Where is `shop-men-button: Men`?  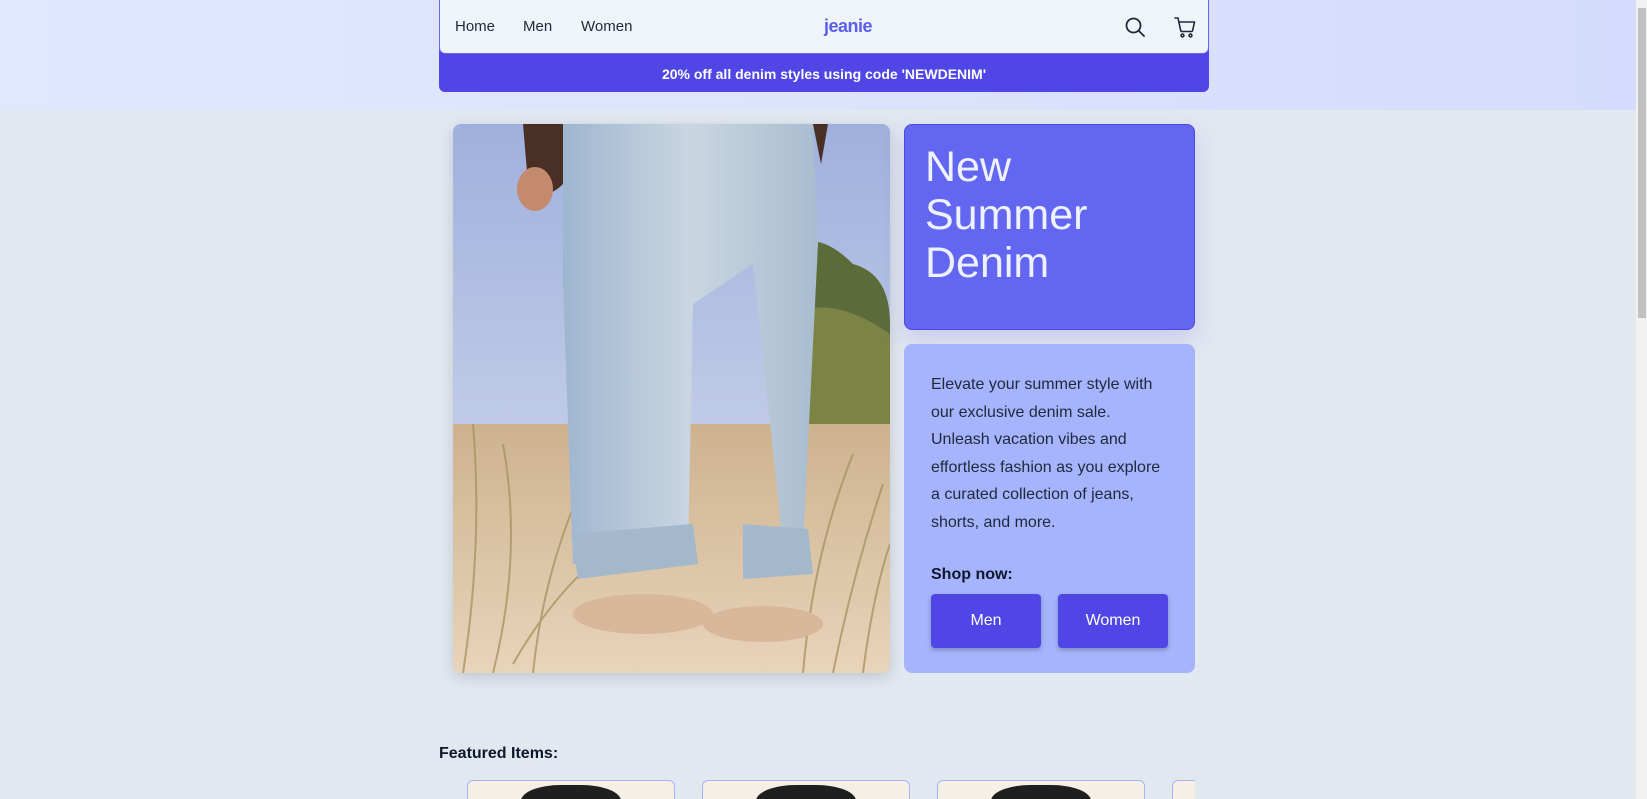 shop-men-button: Men is located at coordinates (986, 621).